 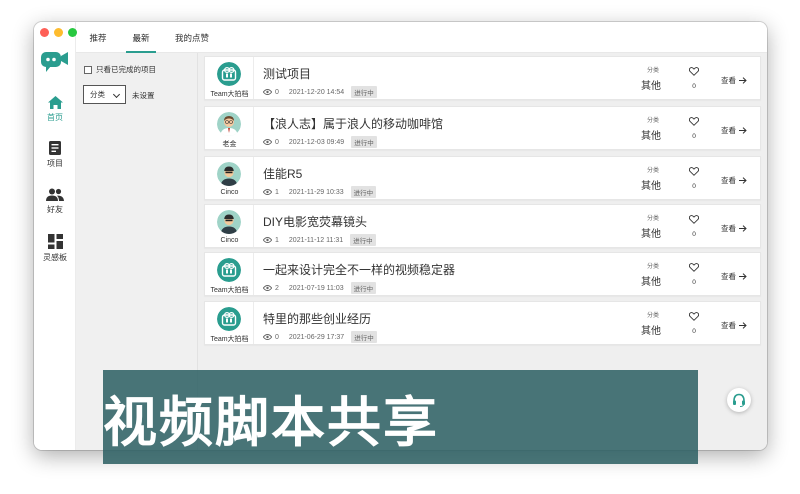 I want to click on headset-icon, so click(x=739, y=400).